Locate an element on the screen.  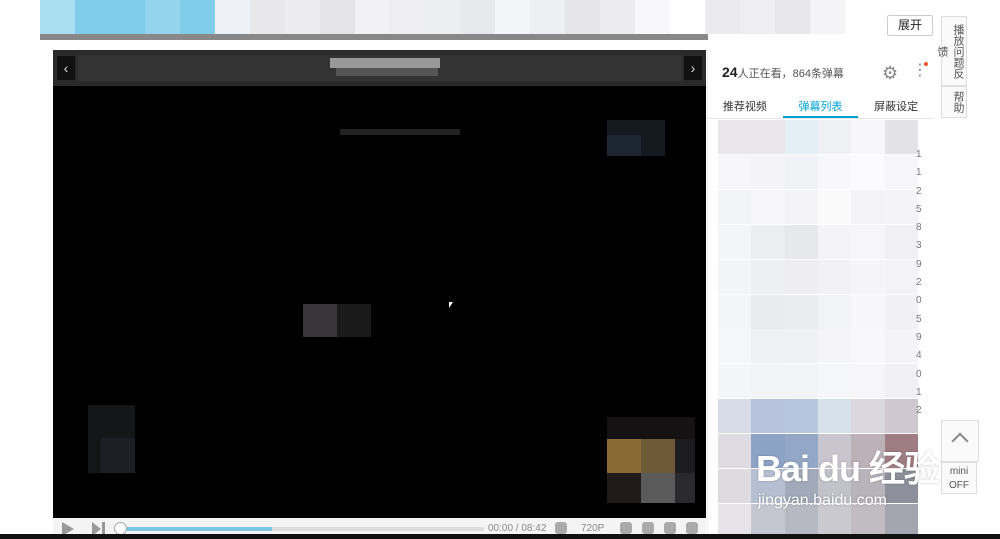
video-title-pixelated-shadow is located at coordinates (387, 72).